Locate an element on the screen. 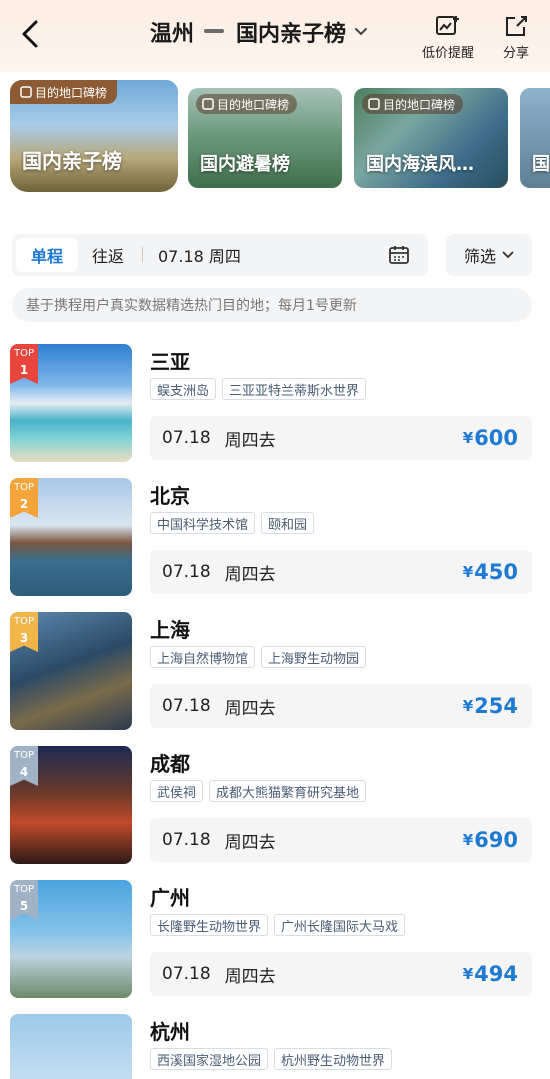 The width and height of the screenshot is (550, 1079). category-label: 国内亲子榜 is located at coordinates (72, 161).